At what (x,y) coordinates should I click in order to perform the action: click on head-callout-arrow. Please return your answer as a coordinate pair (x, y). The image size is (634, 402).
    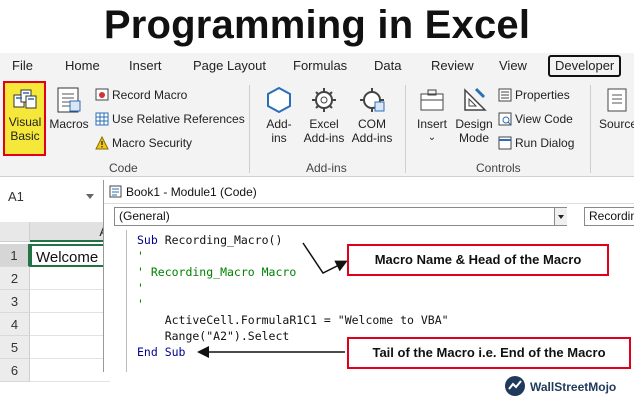
    Looking at the image, I should click on (325, 258).